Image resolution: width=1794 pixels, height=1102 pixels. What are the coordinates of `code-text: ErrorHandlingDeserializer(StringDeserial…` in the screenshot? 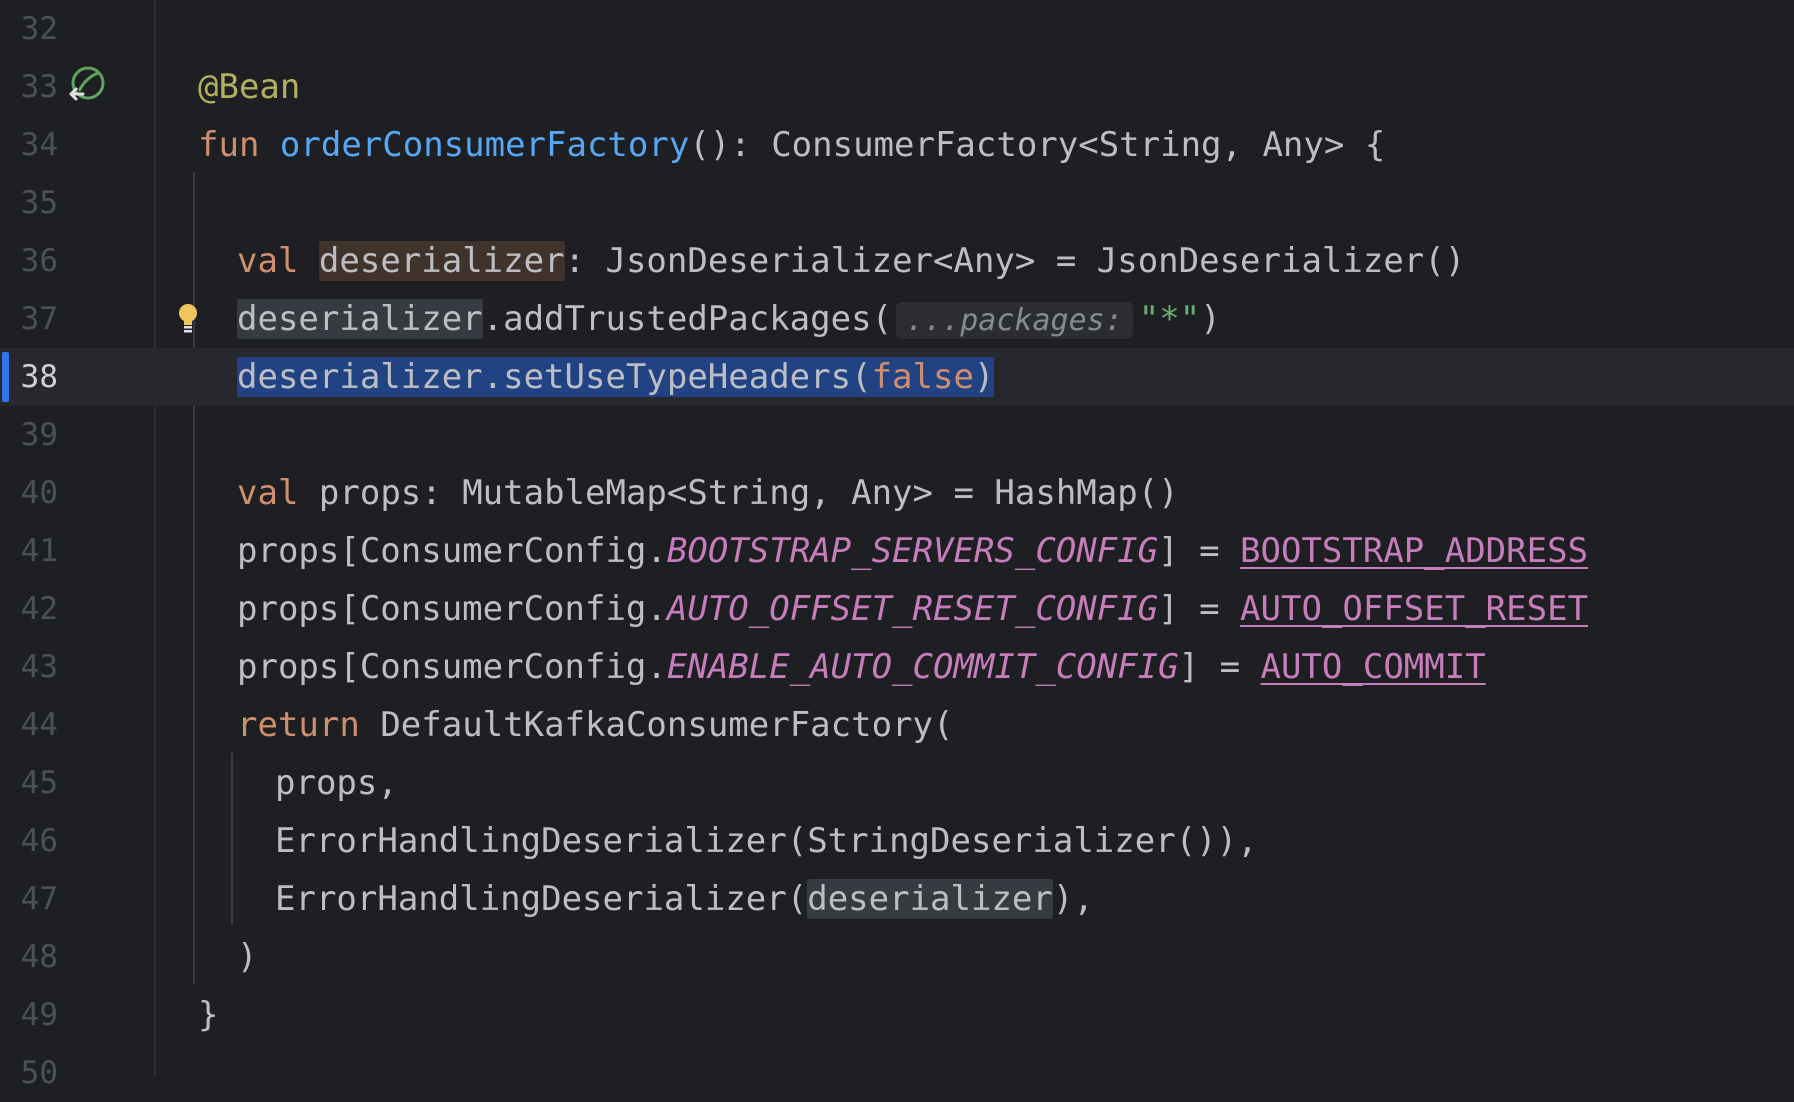 It's located at (766, 841).